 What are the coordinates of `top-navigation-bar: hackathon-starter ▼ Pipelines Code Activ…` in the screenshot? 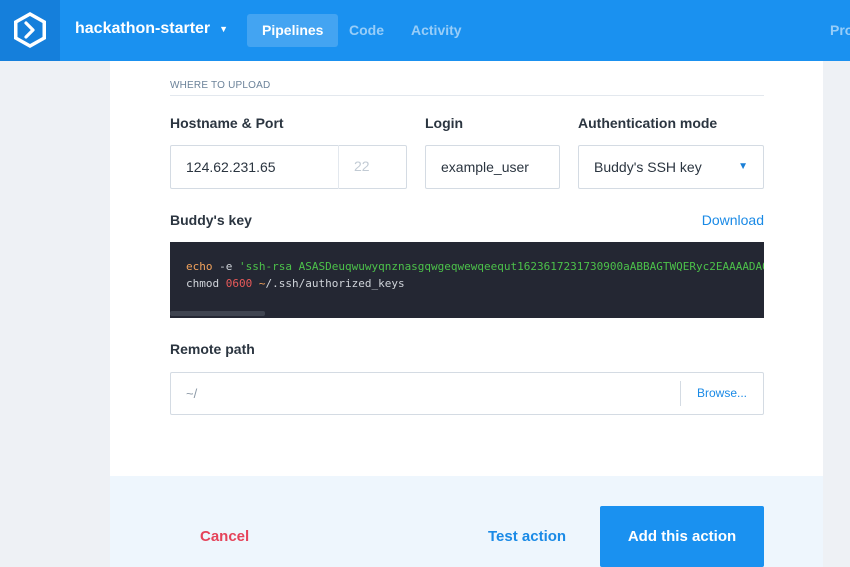 It's located at (425, 30).